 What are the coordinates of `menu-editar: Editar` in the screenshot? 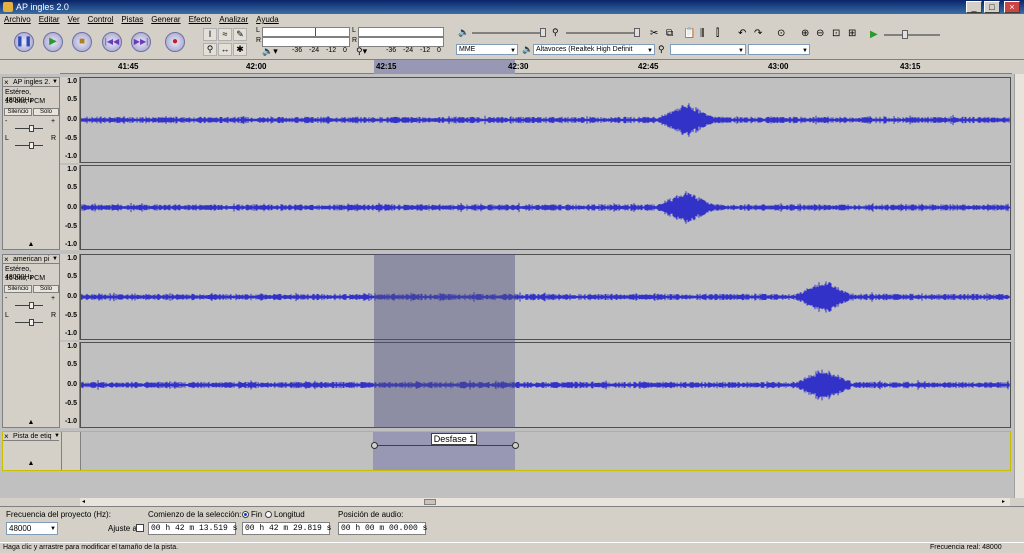 It's located at (49, 20).